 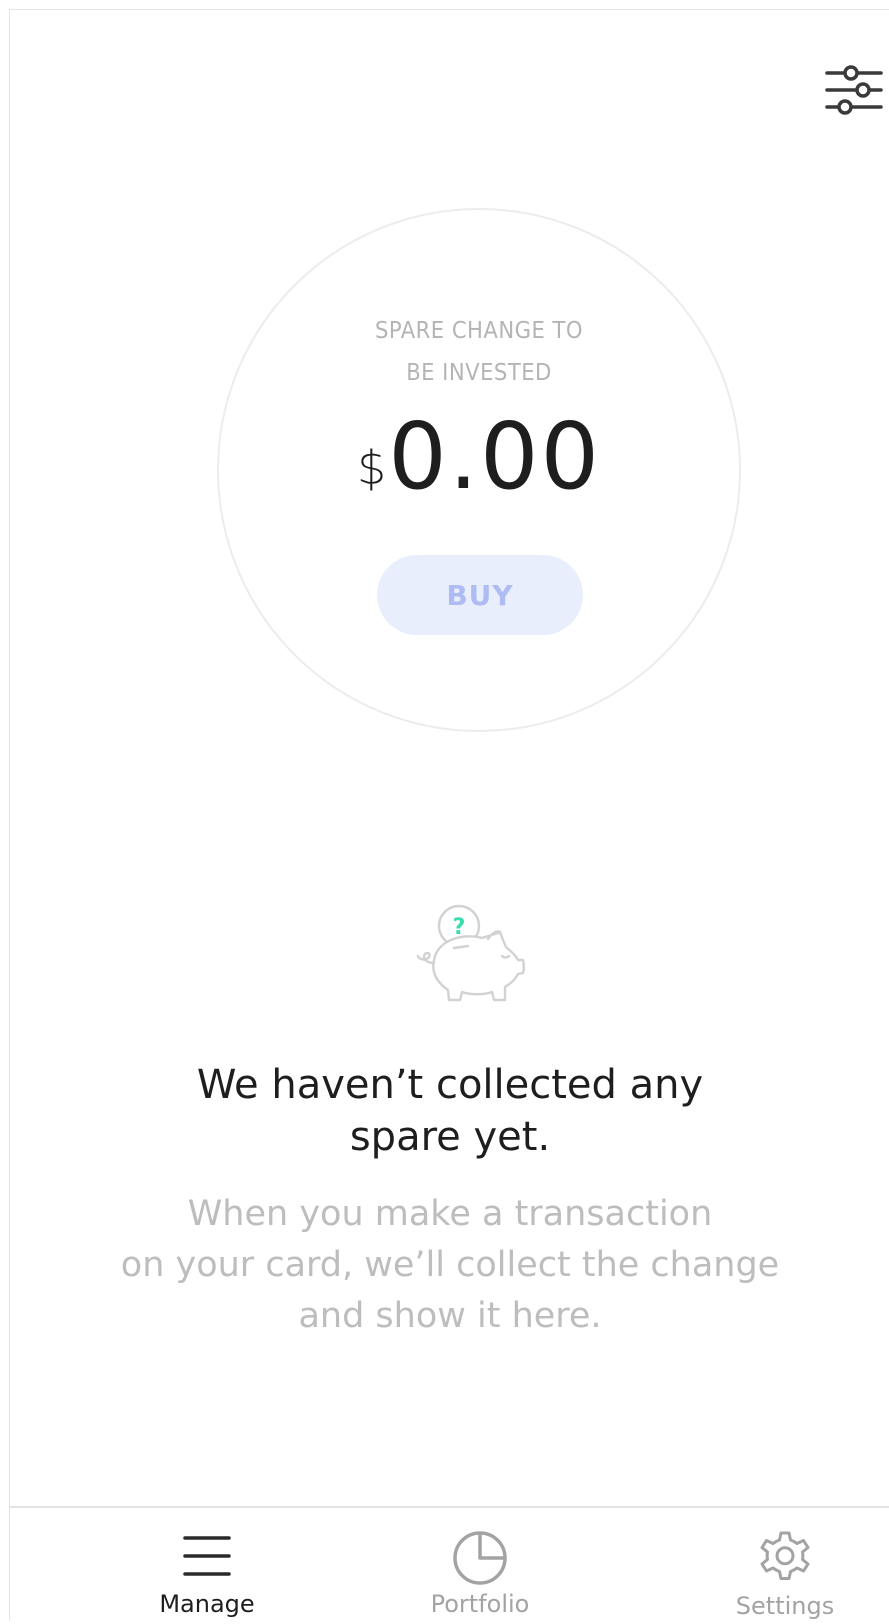 I want to click on currency-symbol: $, so click(x=371, y=468).